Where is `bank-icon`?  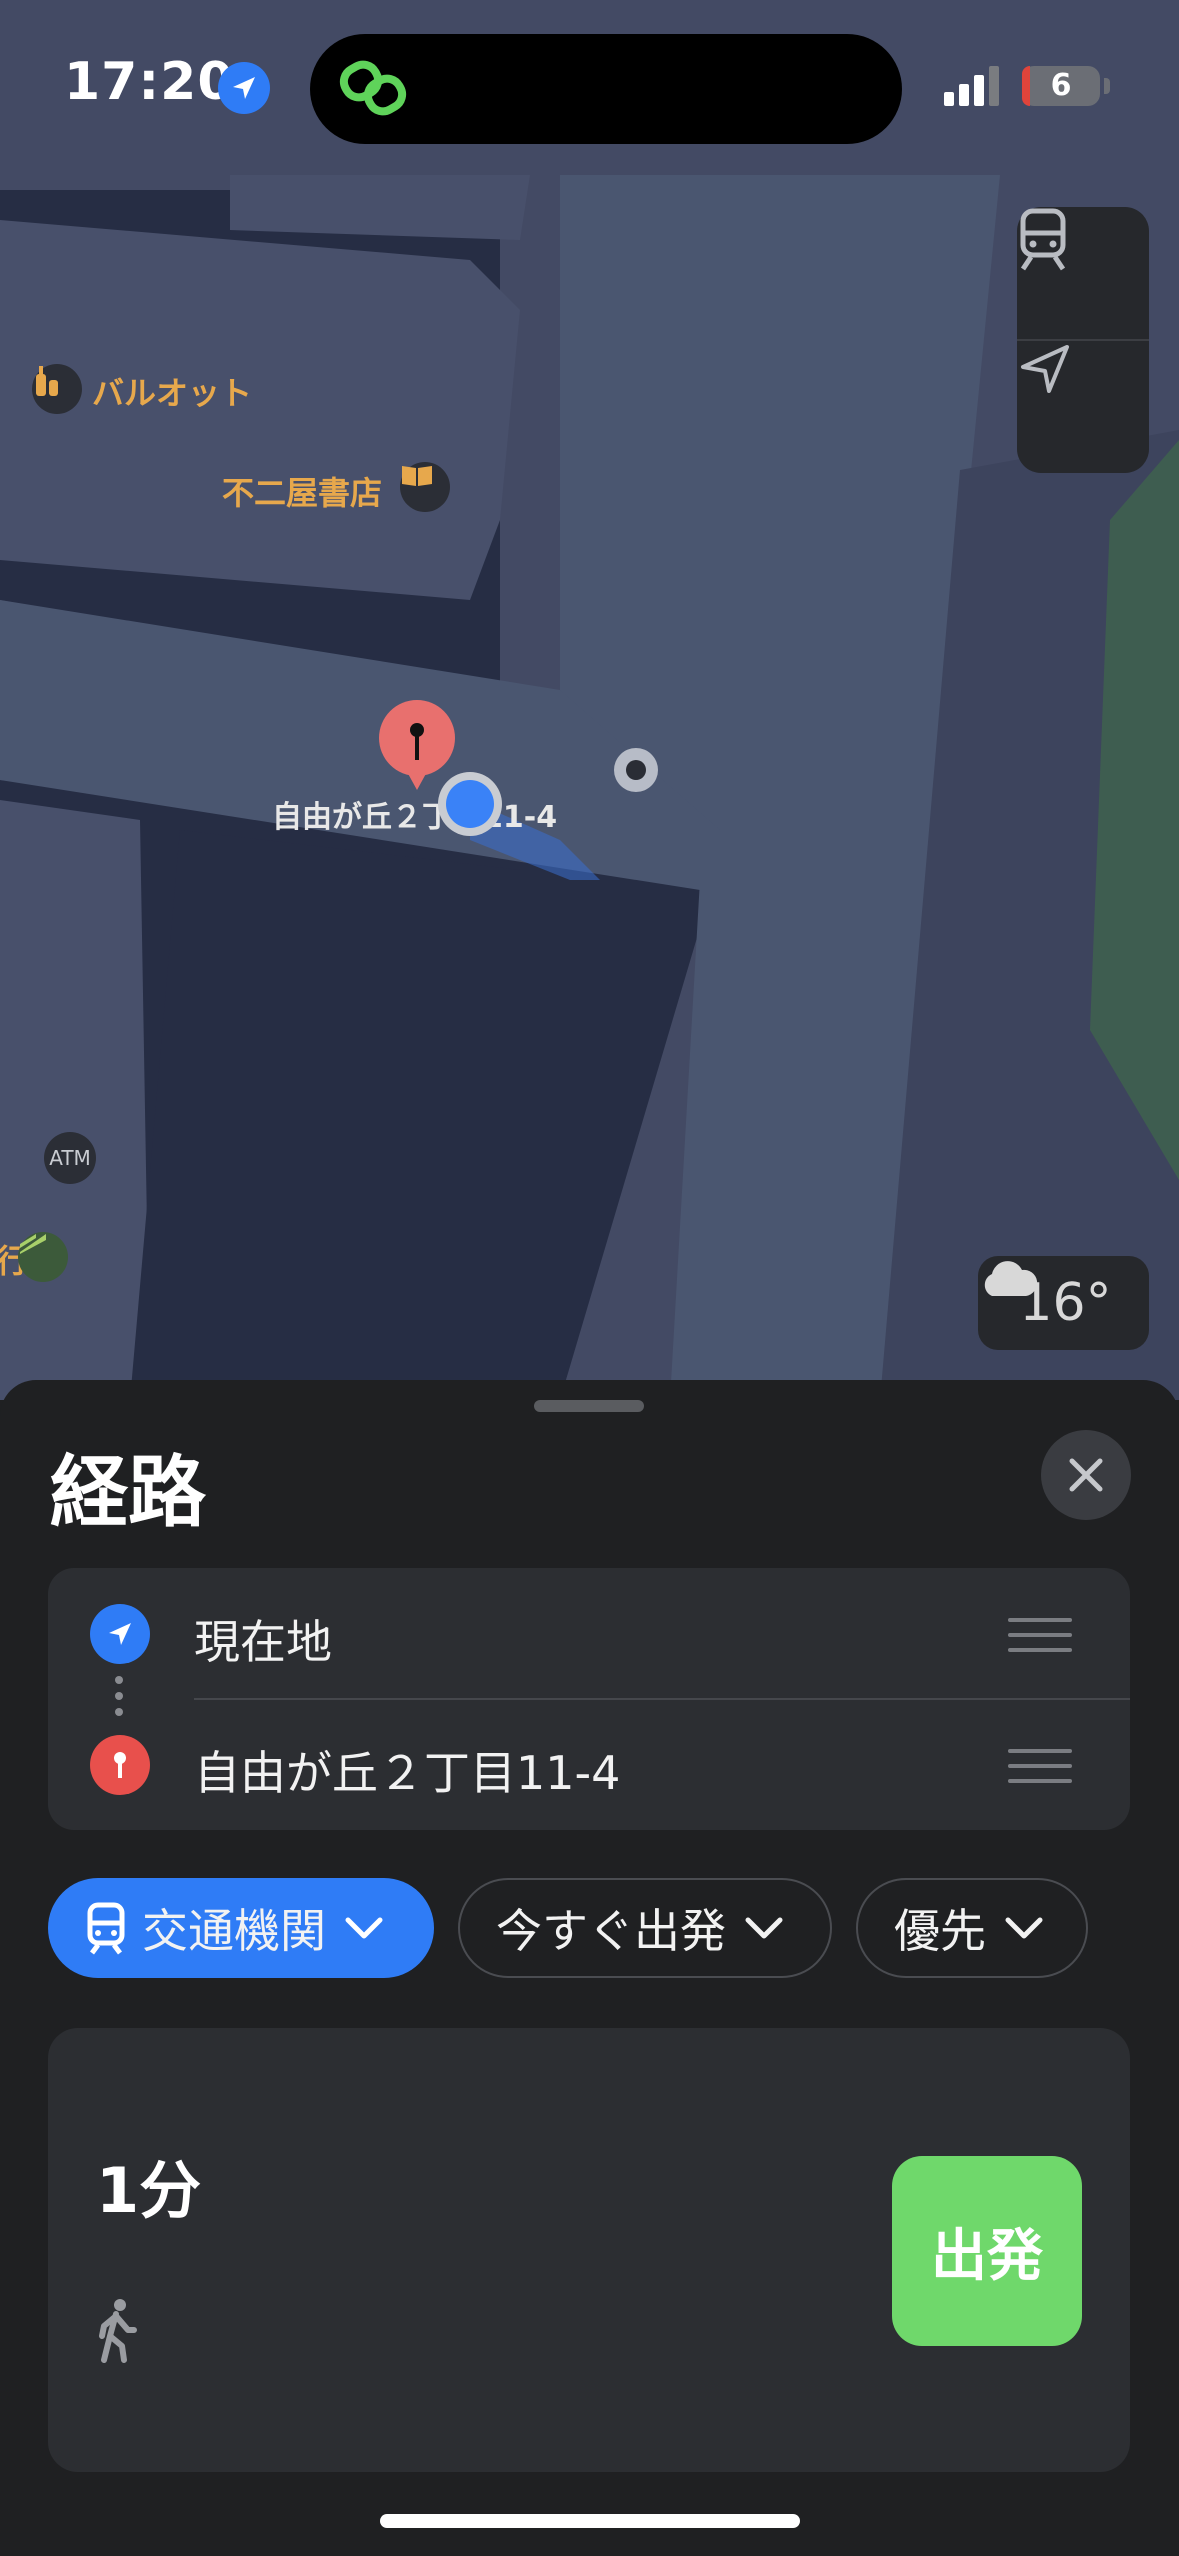 bank-icon is located at coordinates (43, 1257).